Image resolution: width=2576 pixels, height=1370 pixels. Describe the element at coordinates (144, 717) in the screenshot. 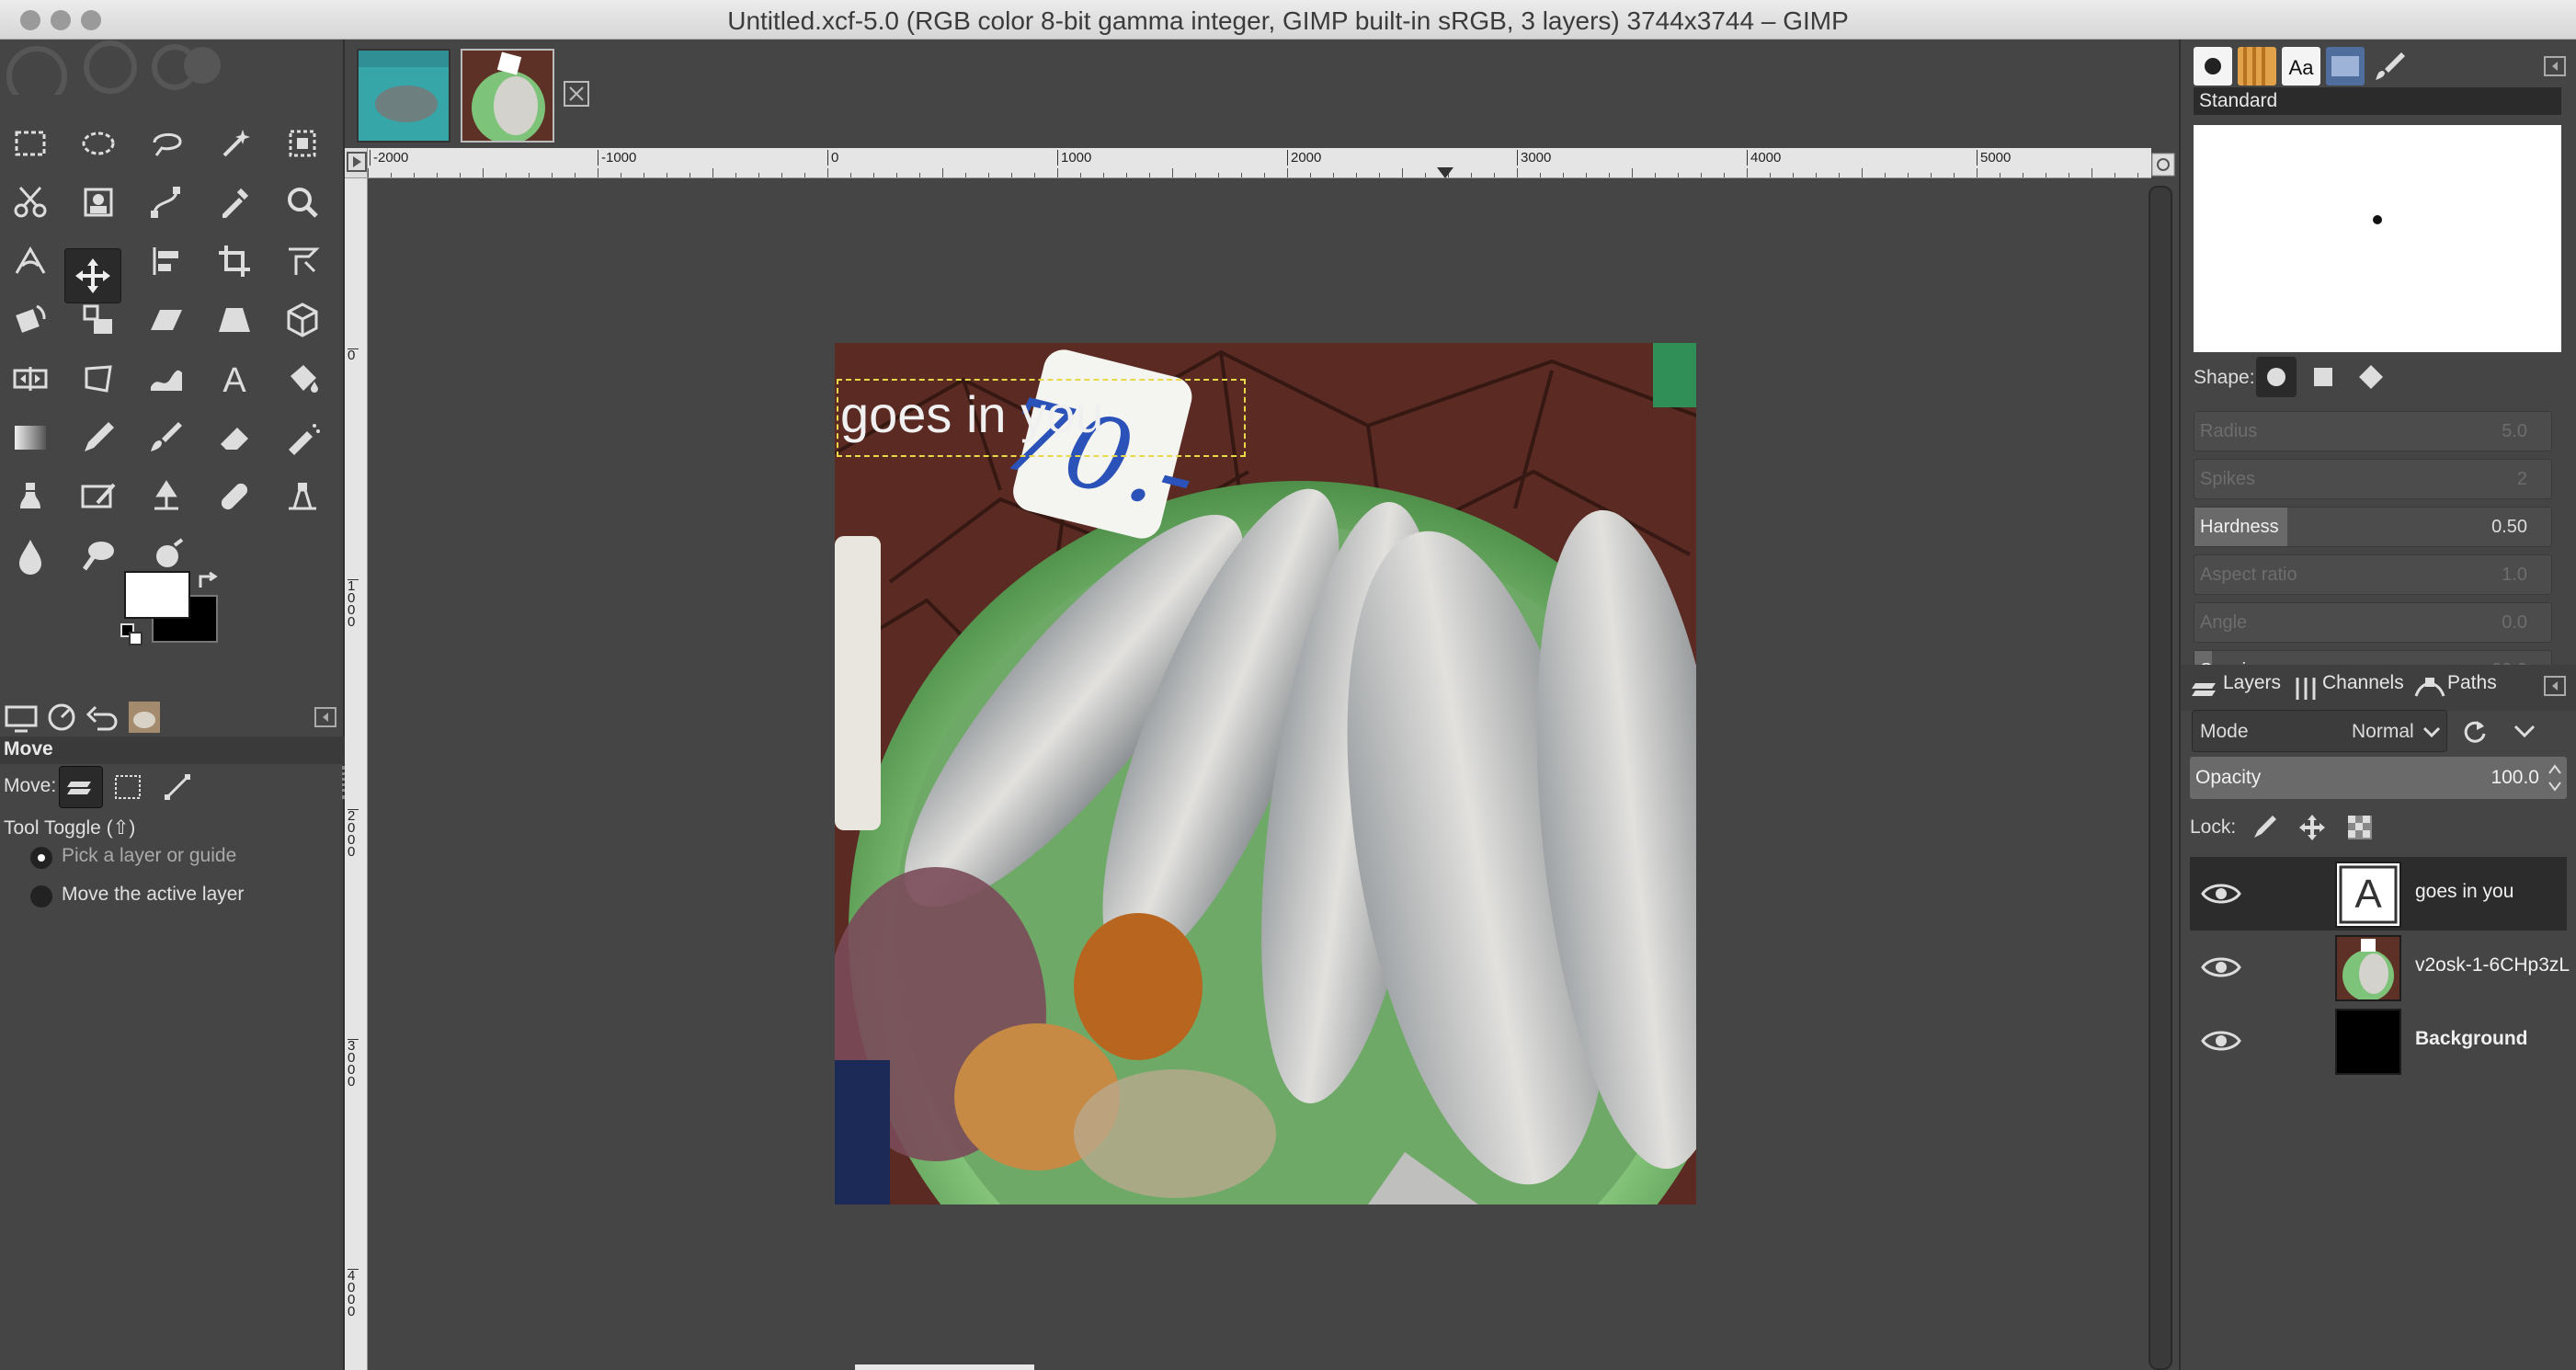

I see `images-tab-icon` at that location.